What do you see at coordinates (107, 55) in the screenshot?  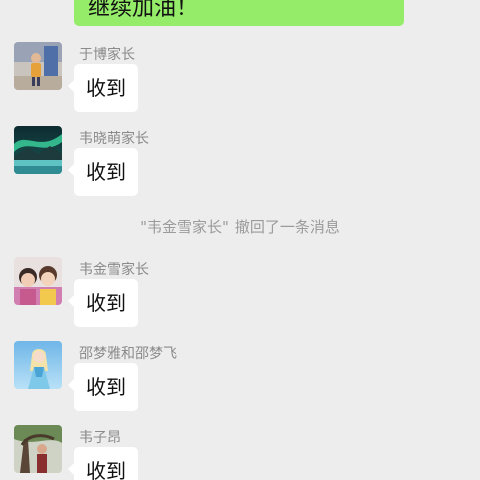 I see `sender-name: 于博家长` at bounding box center [107, 55].